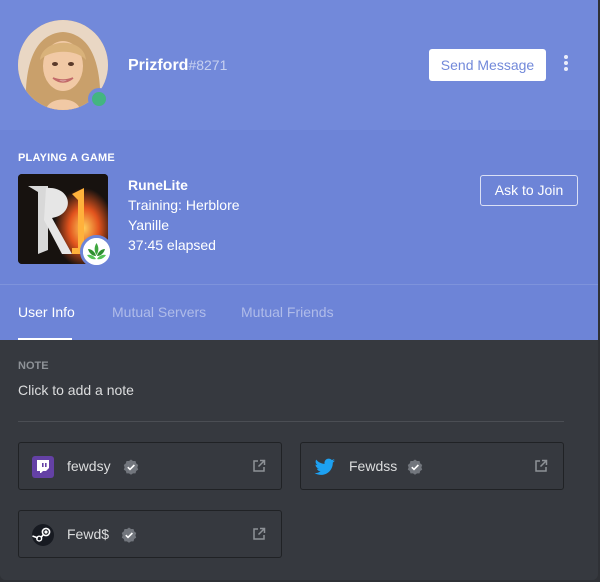  I want to click on twitter-icon, so click(325, 467).